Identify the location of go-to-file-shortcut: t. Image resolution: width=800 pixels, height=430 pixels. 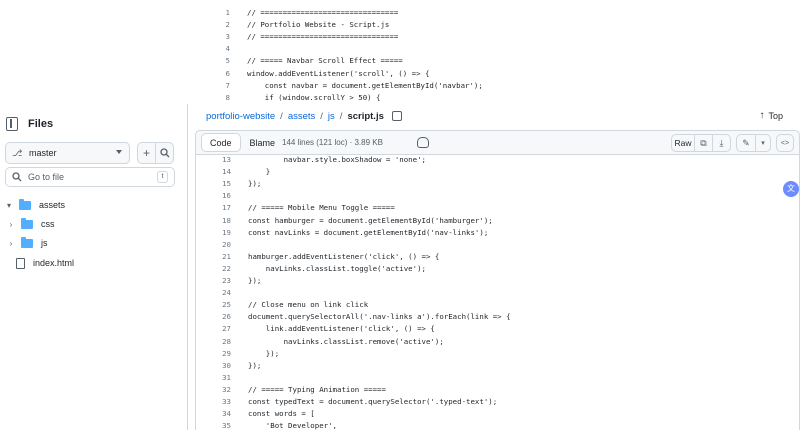
(162, 177).